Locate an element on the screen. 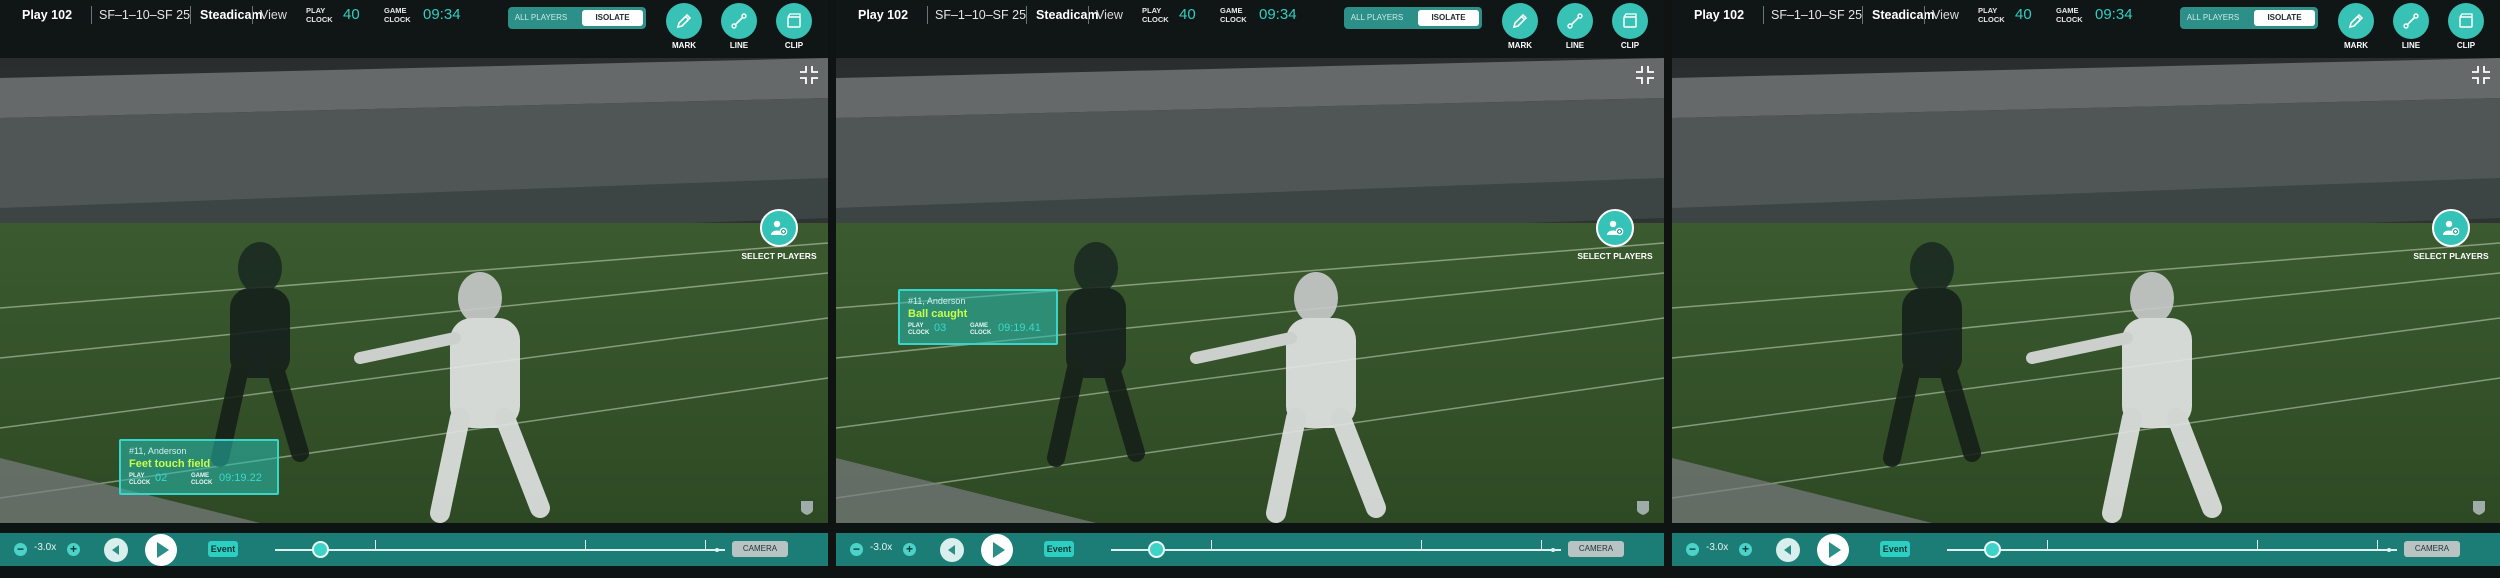  game-clock-value: 09:34 is located at coordinates (2114, 14).